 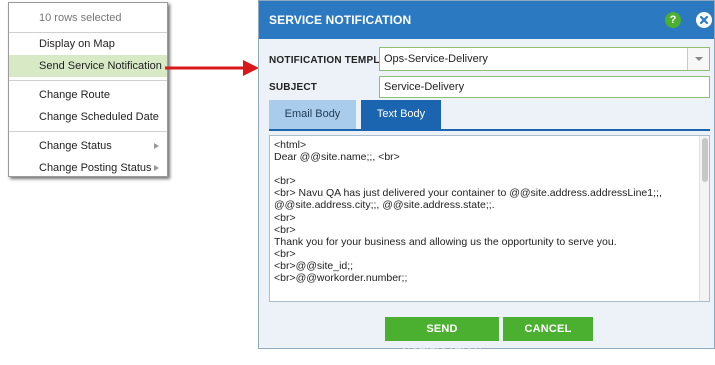 I want to click on tab-underline, so click(x=489, y=130).